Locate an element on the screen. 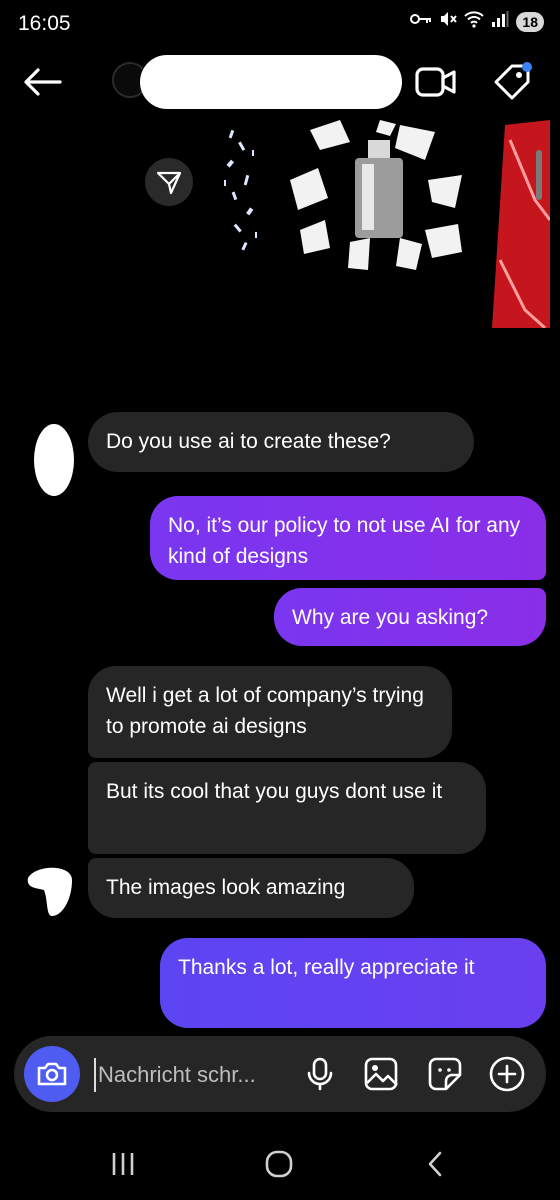  status-icons: 18 is located at coordinates (477, 21).